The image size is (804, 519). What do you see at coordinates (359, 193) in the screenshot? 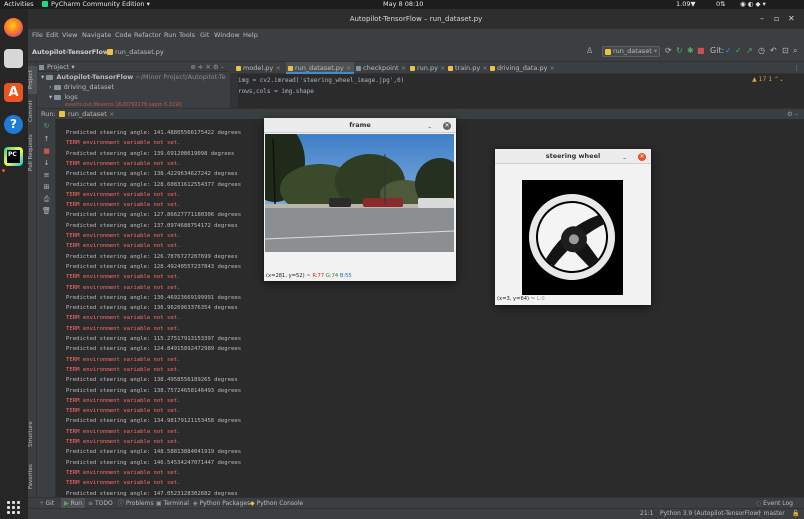
I see `road-camera-image` at bounding box center [359, 193].